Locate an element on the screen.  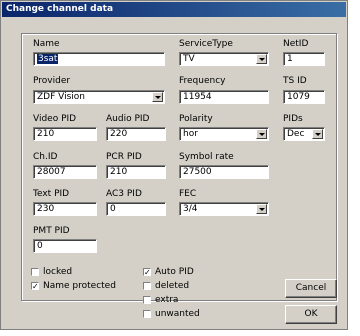
pids-select: Dec is located at coordinates (304, 134).